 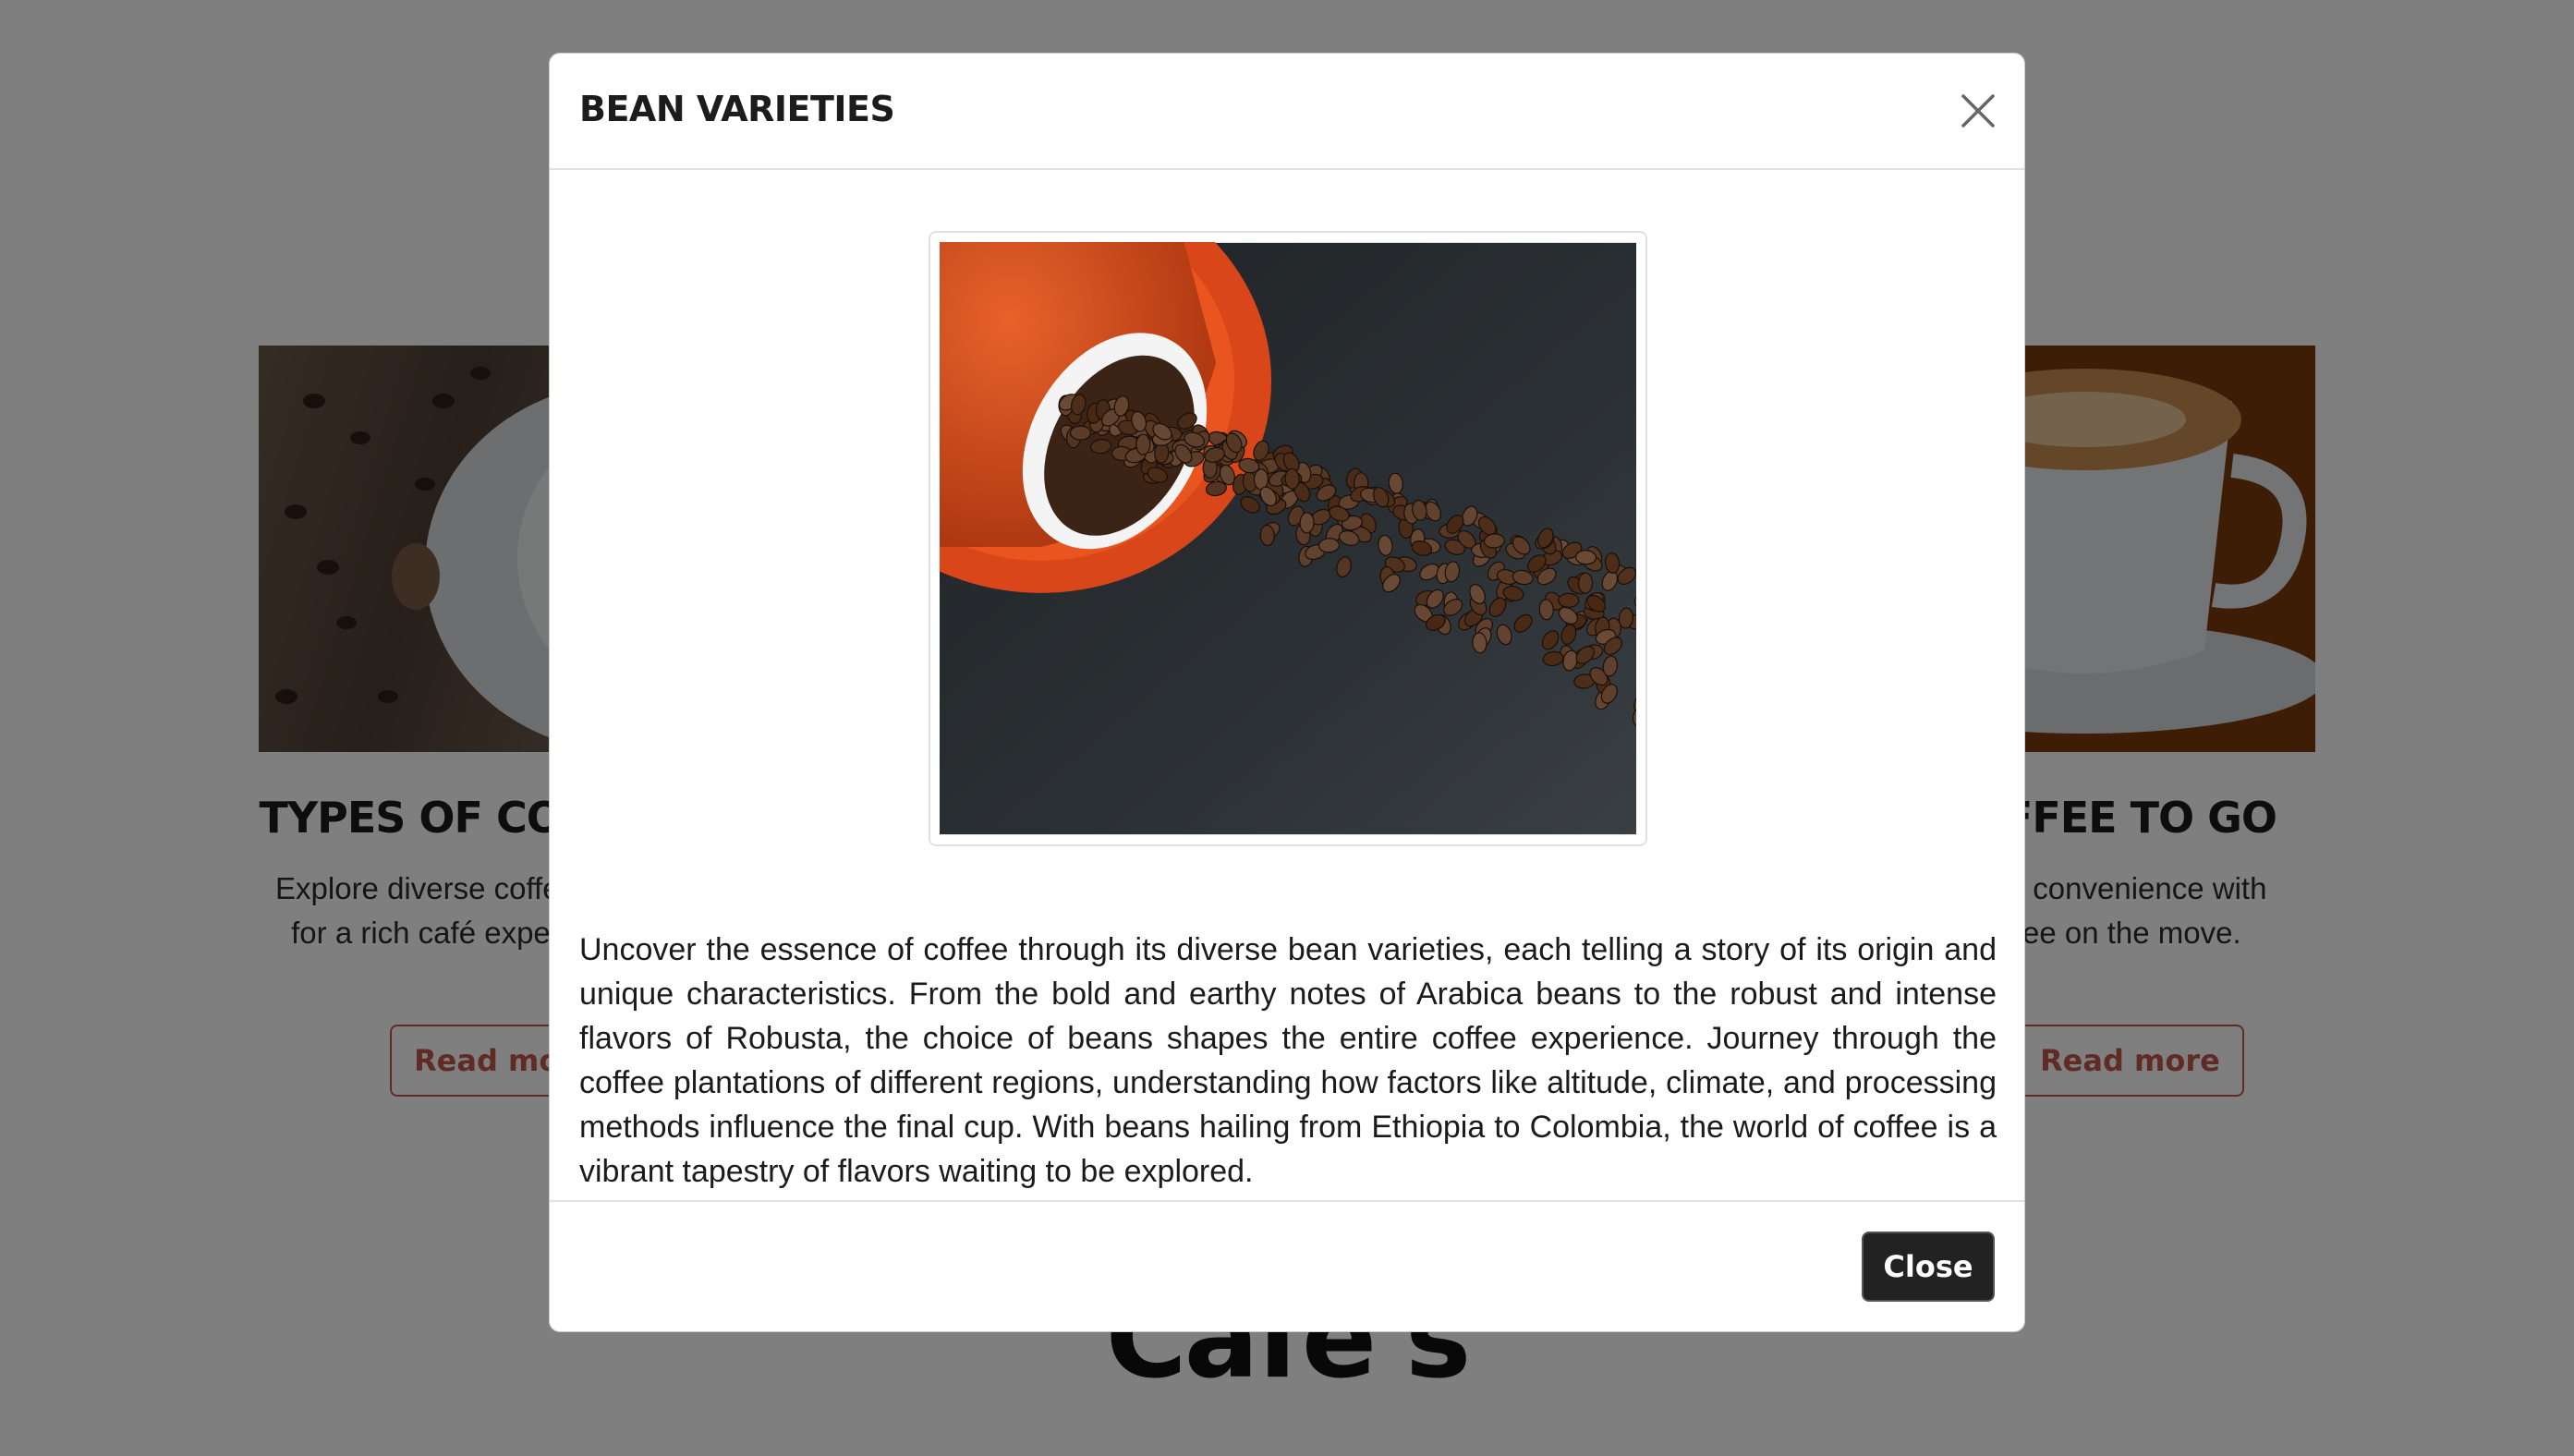 What do you see at coordinates (1287, 112) in the screenshot?
I see `modal-header: BEAN VARIETIES` at bounding box center [1287, 112].